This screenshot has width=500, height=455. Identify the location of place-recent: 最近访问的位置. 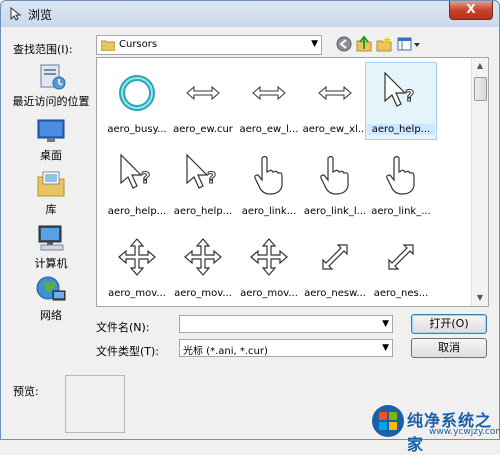
(51, 85).